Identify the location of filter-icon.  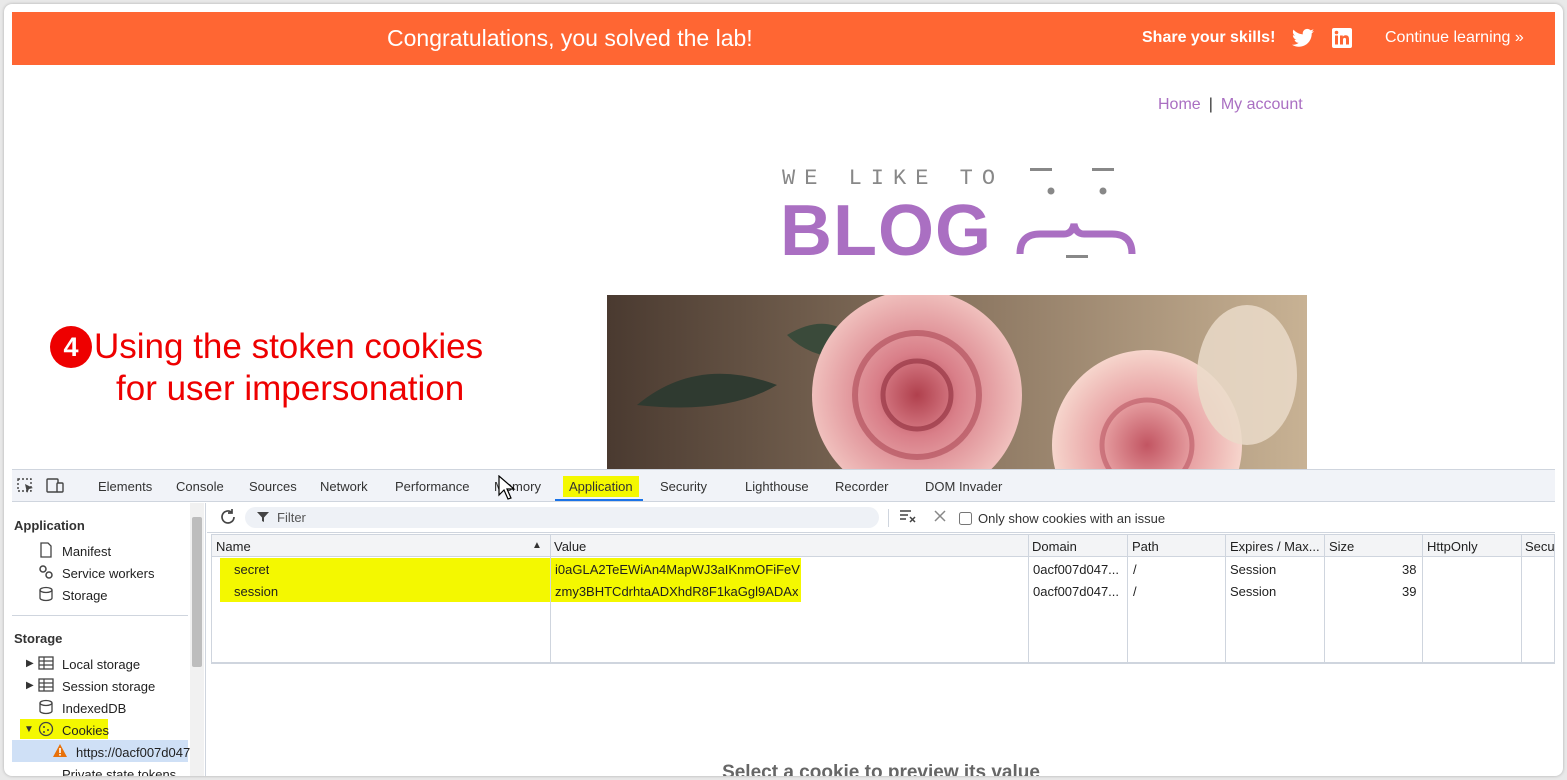
(263, 517).